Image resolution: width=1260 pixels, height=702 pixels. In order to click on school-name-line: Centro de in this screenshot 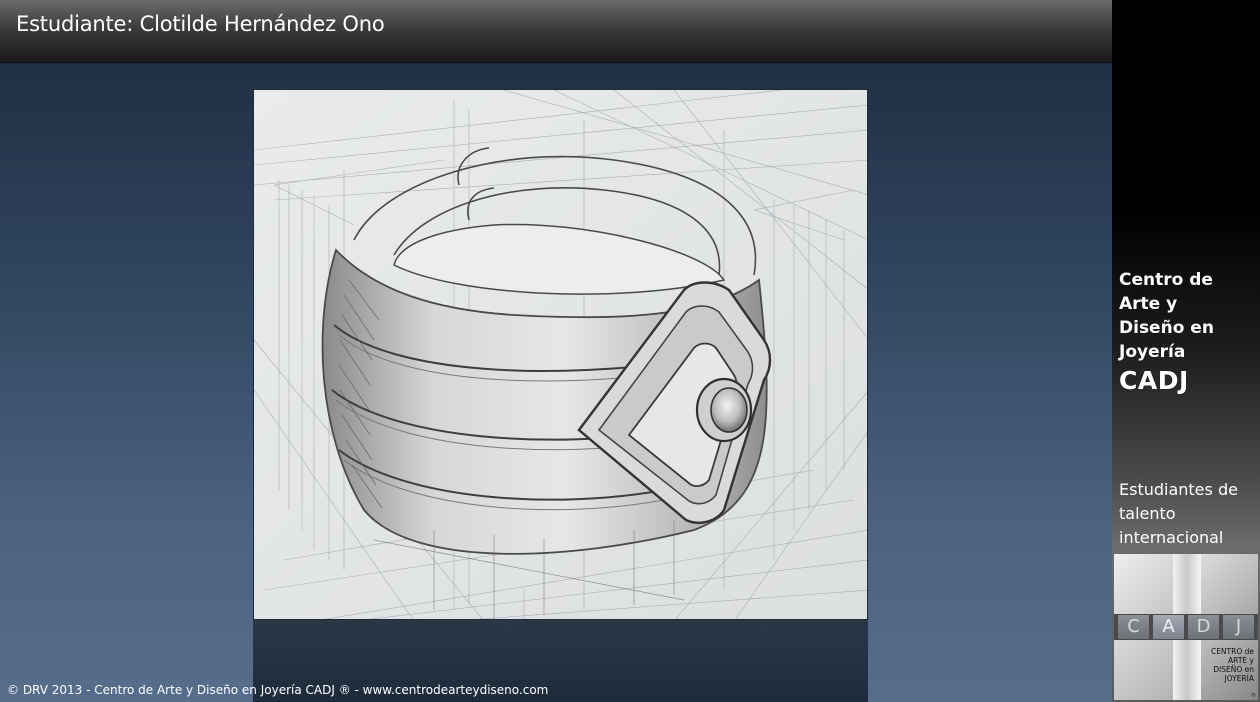, I will do `click(1166, 280)`.